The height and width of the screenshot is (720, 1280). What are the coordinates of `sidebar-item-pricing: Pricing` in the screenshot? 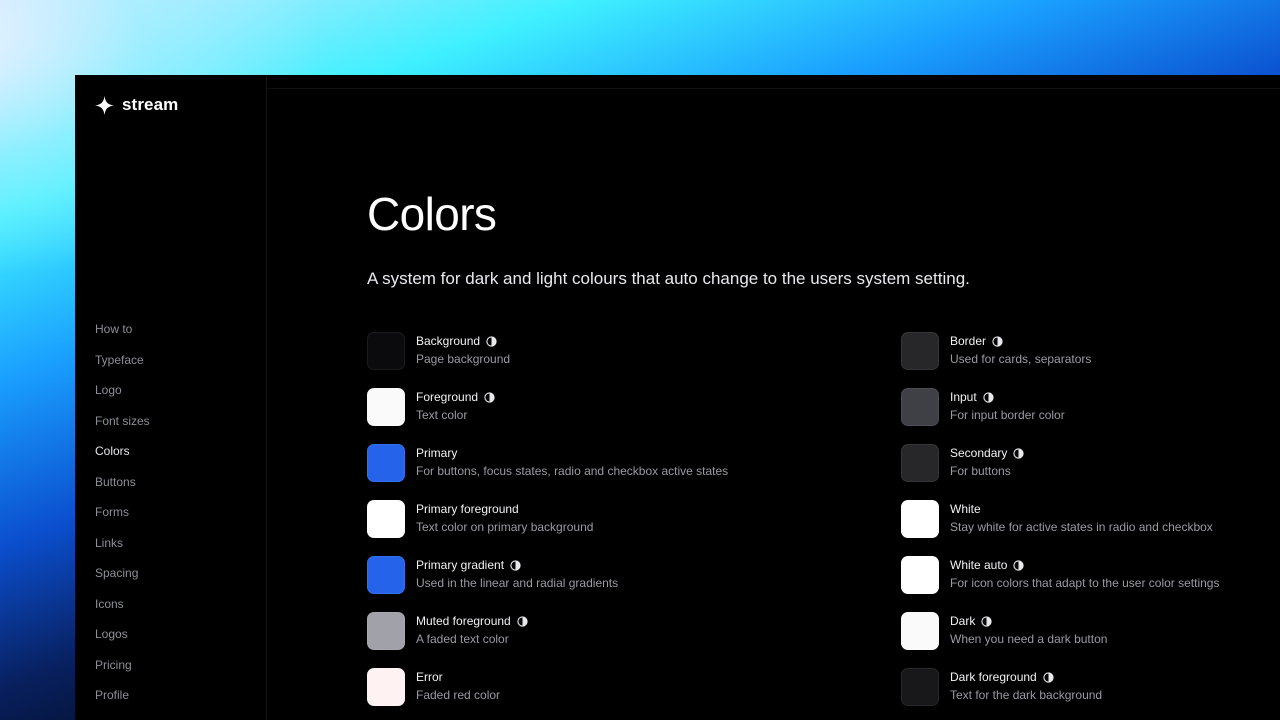 It's located at (122, 672).